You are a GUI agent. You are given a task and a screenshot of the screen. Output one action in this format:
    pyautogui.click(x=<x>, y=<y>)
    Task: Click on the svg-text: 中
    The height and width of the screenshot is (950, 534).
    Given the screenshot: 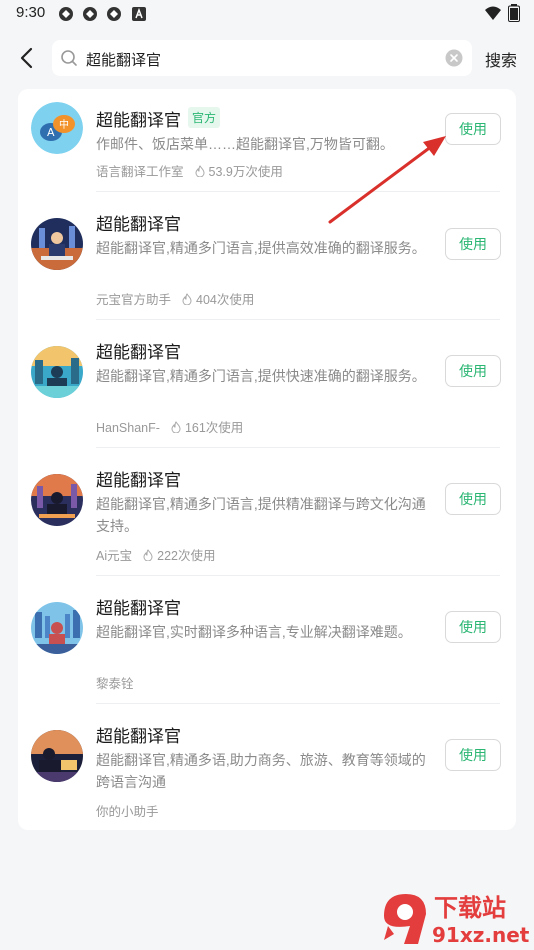 What is the action you would take?
    pyautogui.click(x=64, y=124)
    